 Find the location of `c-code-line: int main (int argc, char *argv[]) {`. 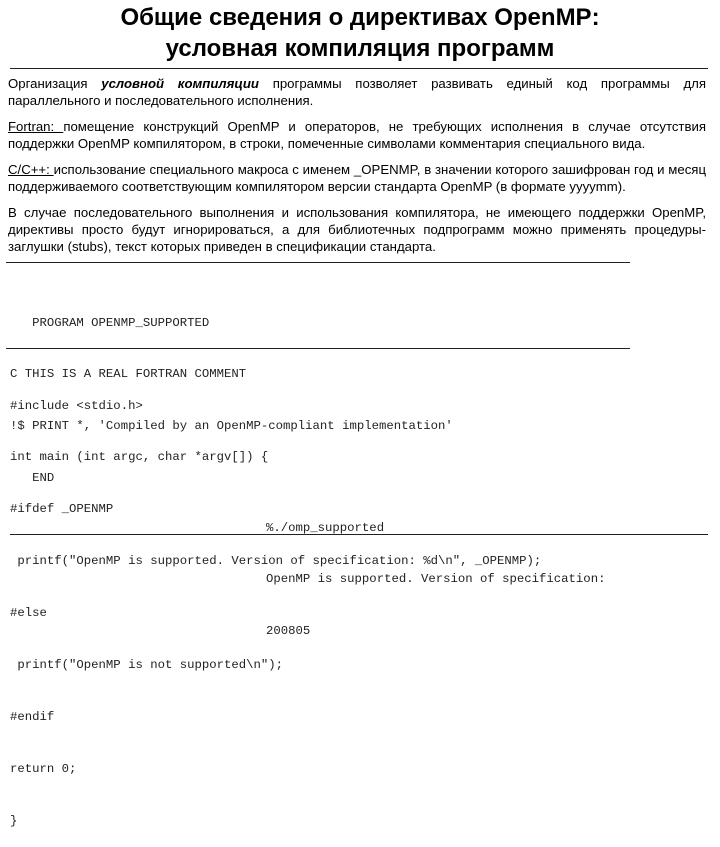

c-code-line: int main (int argc, char *argv[]) { is located at coordinates (139, 457).